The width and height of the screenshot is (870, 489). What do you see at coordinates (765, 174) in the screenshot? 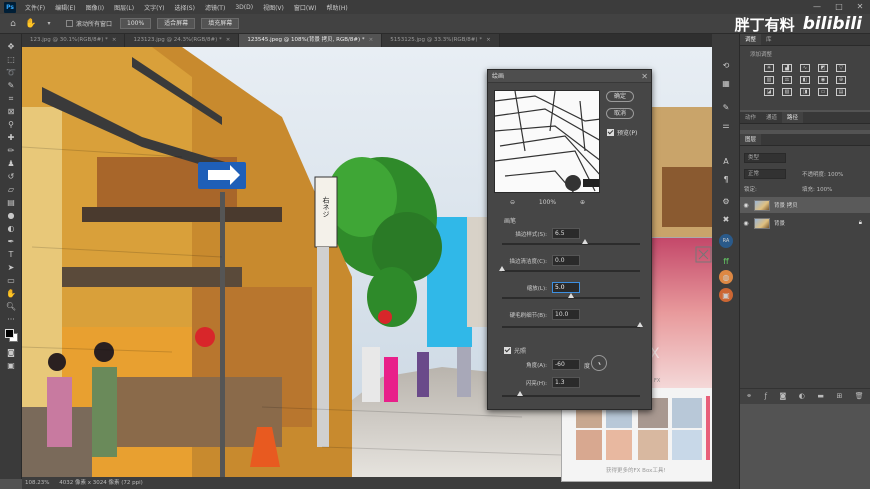
I see `blend-mode-select: 正常` at bounding box center [765, 174].